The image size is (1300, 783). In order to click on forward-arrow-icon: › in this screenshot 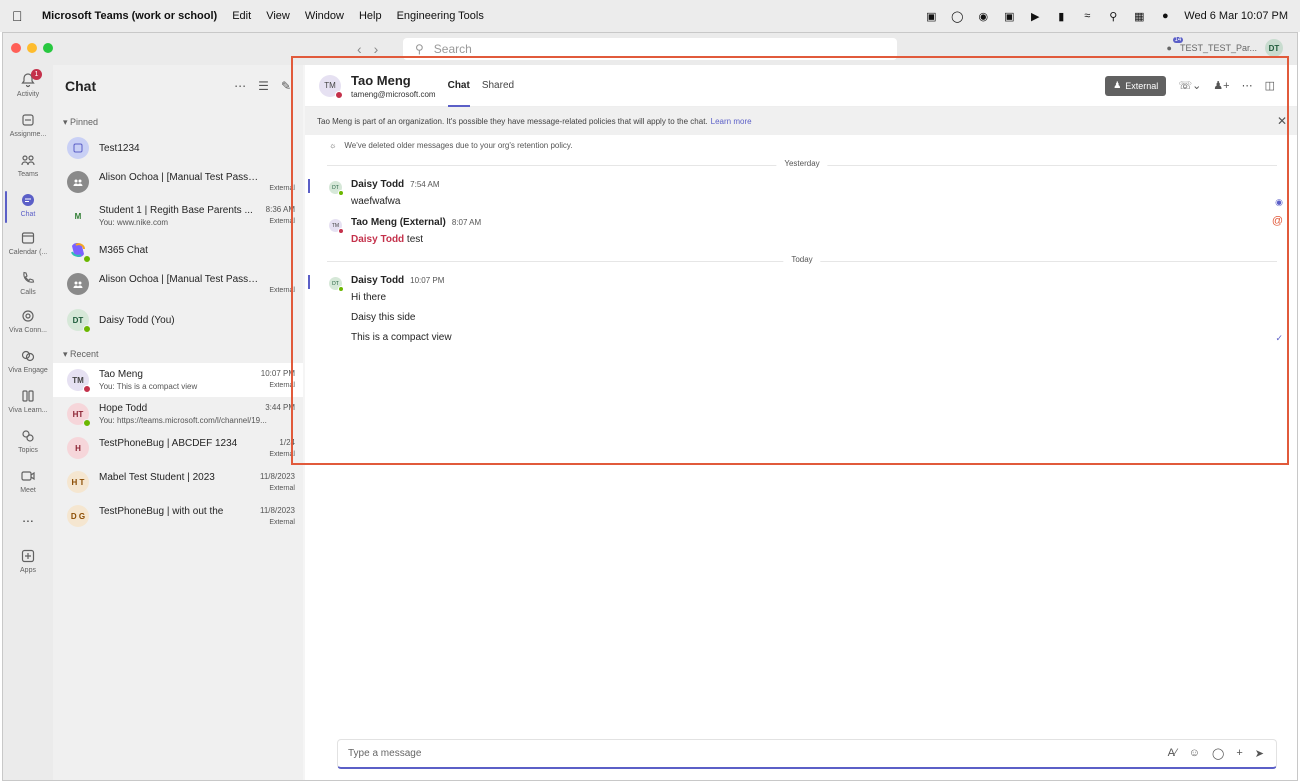, I will do `click(376, 49)`.